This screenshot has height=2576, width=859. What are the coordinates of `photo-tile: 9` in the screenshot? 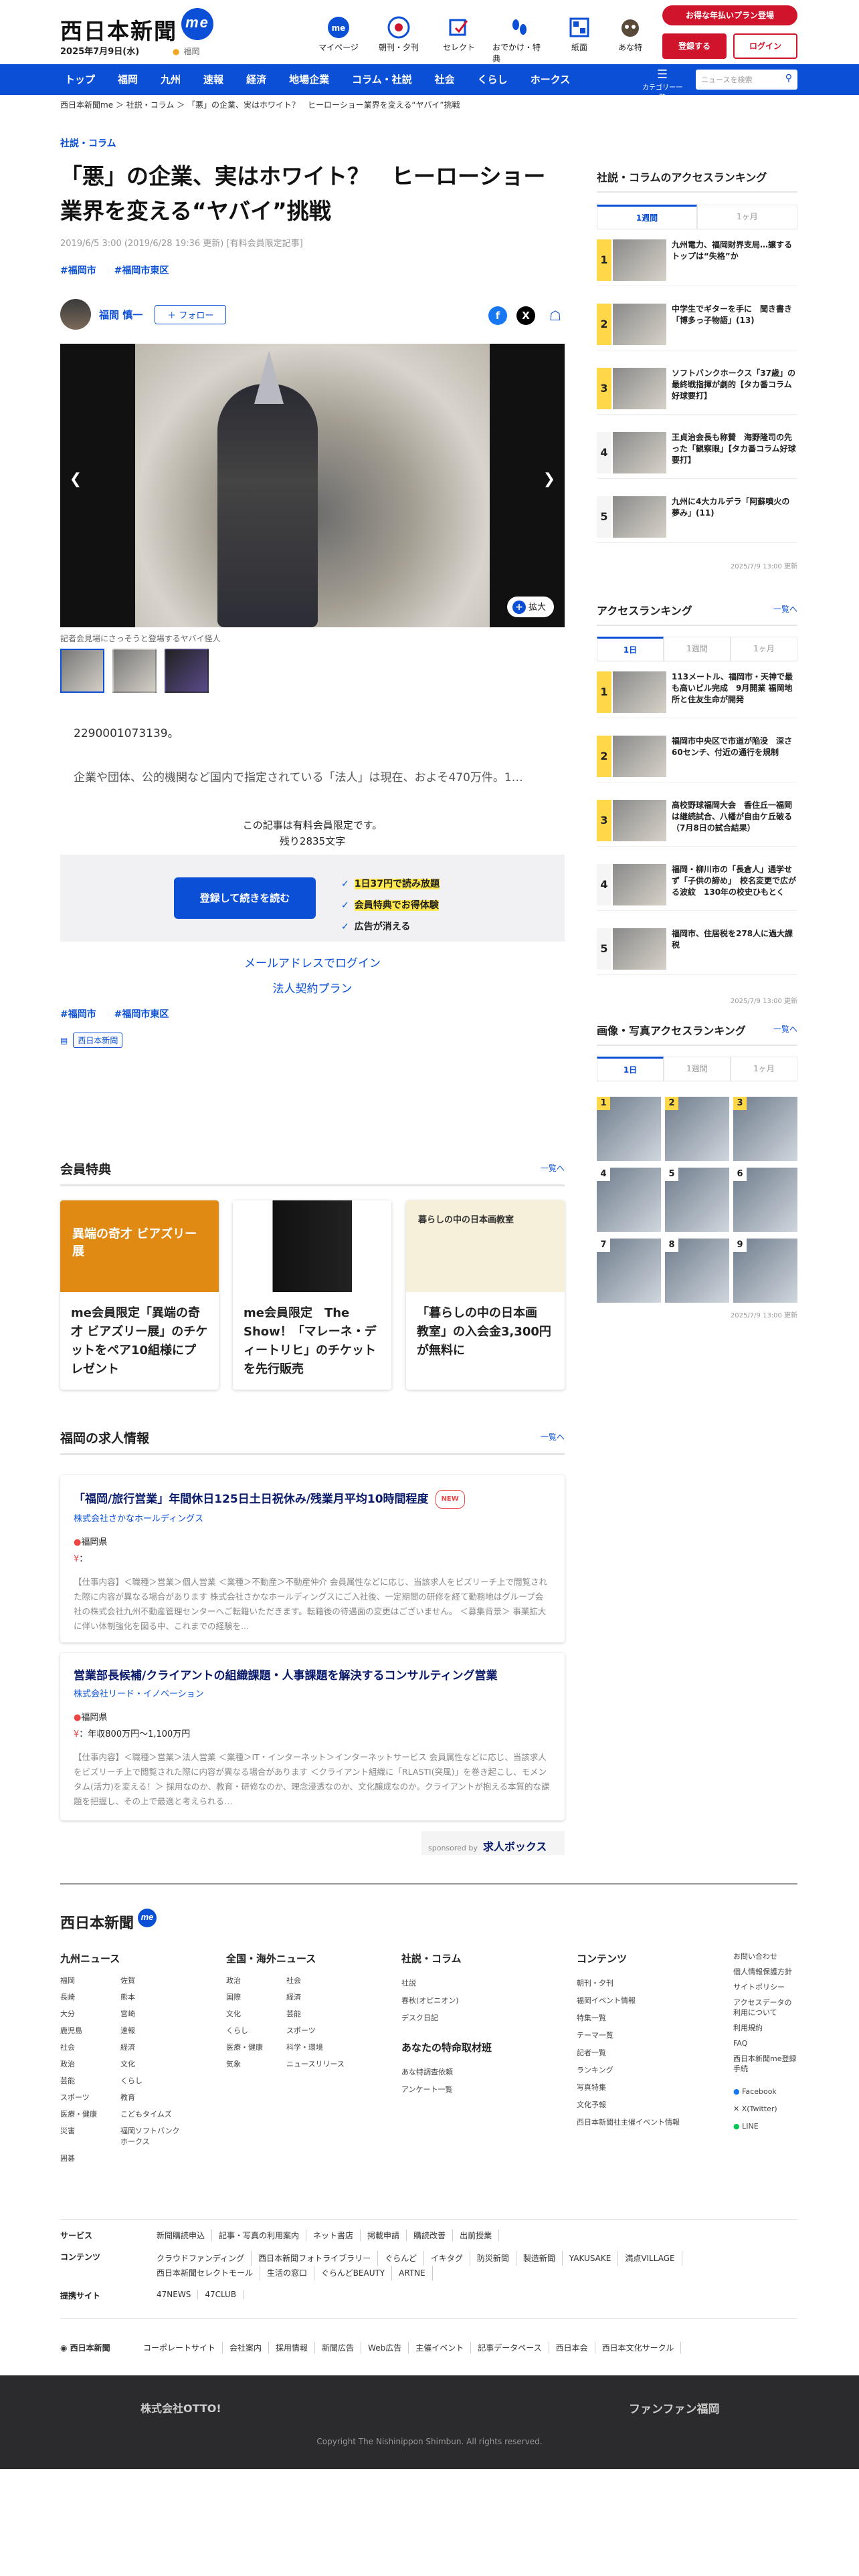 It's located at (765, 1271).